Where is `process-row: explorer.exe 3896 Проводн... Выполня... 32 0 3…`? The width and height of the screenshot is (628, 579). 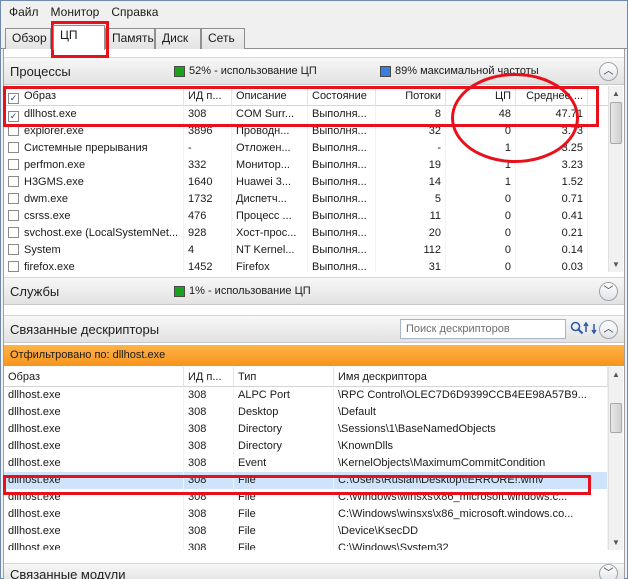
process-row: explorer.exe 3896 Проводн... Выполня... 32 0 3… is located at coordinates (306, 131).